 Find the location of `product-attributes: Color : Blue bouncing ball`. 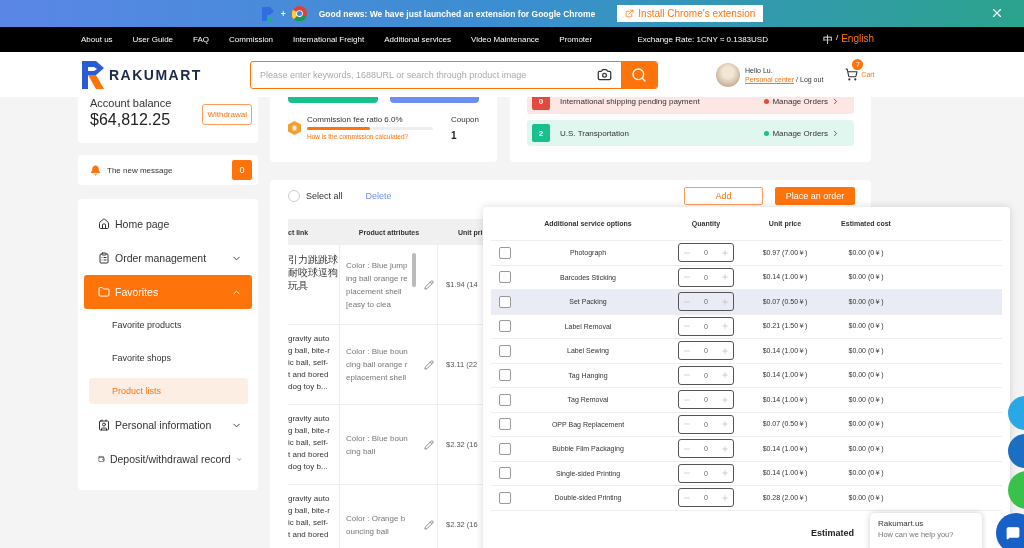

product-attributes: Color : Blue bouncing ball is located at coordinates (377, 445).